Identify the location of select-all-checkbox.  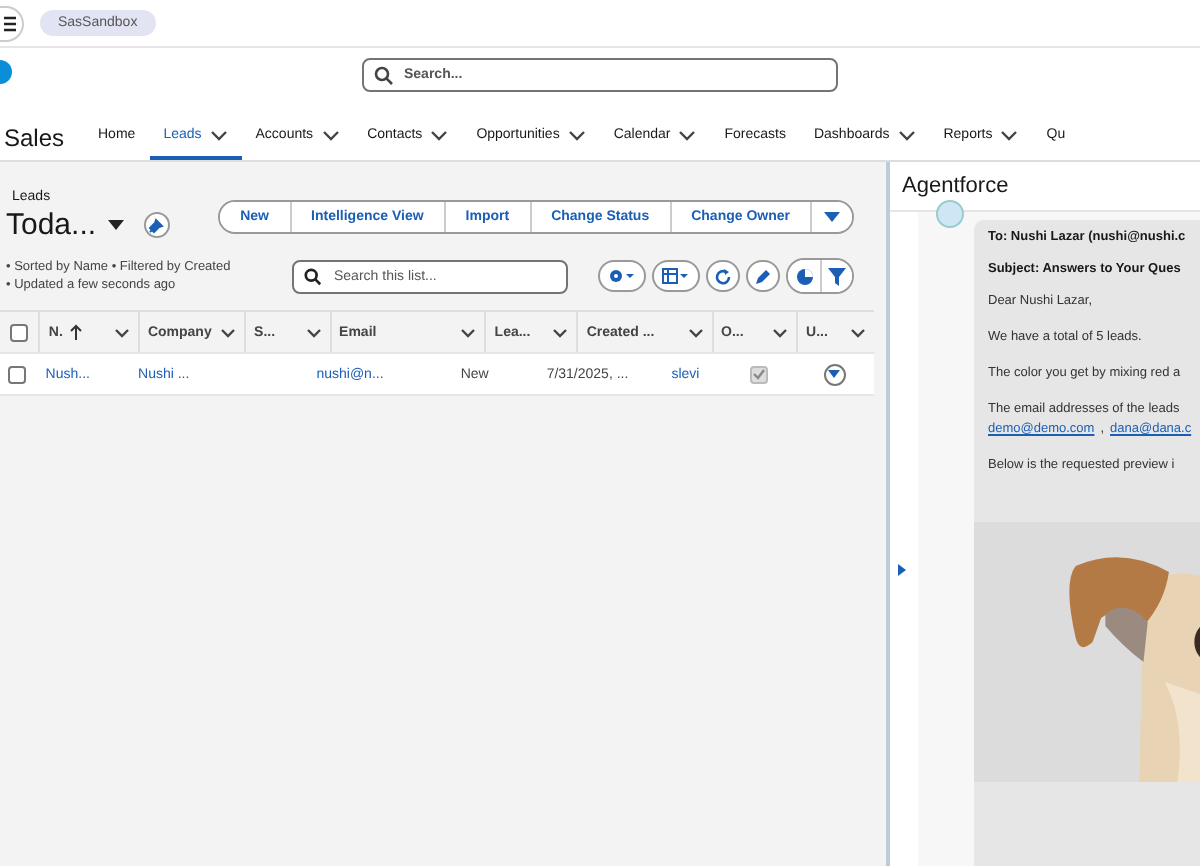
(19, 332).